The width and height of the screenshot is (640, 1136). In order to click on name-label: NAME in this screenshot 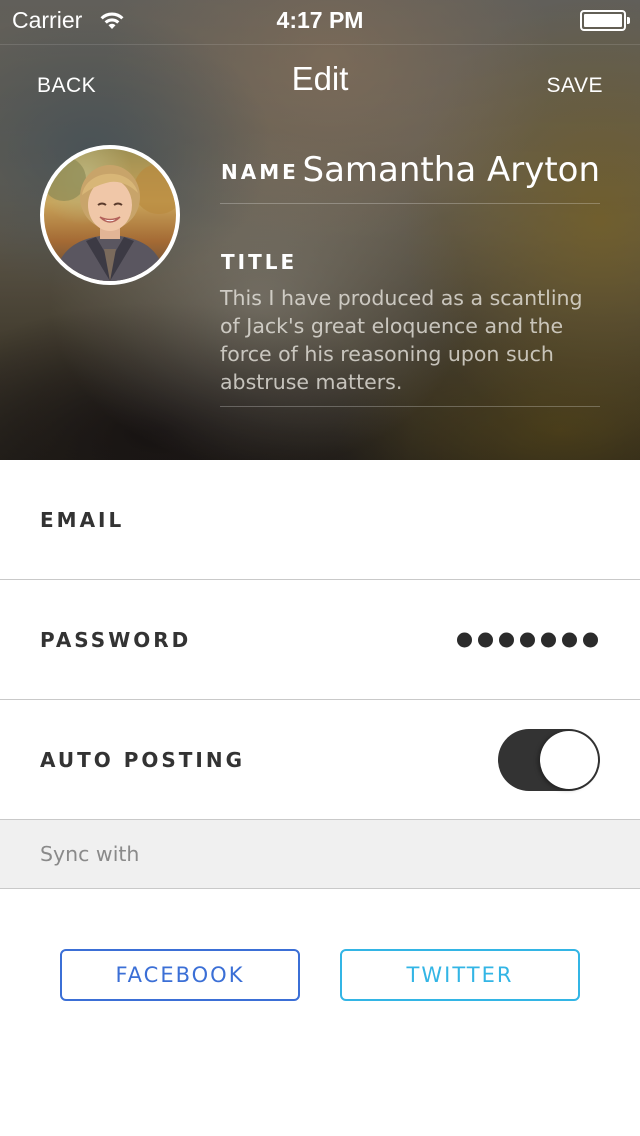, I will do `click(260, 172)`.